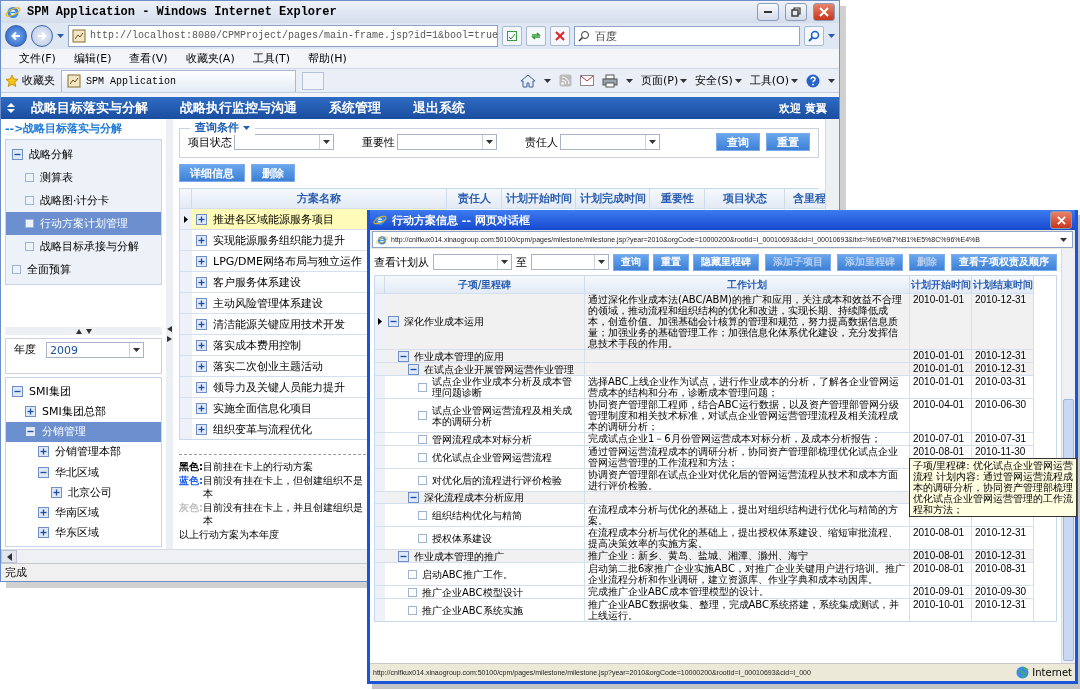 Image resolution: width=1080 pixels, height=690 pixels. Describe the element at coordinates (83, 200) in the screenshot. I see `menu-tree-item: 战略图·计分卡` at that location.